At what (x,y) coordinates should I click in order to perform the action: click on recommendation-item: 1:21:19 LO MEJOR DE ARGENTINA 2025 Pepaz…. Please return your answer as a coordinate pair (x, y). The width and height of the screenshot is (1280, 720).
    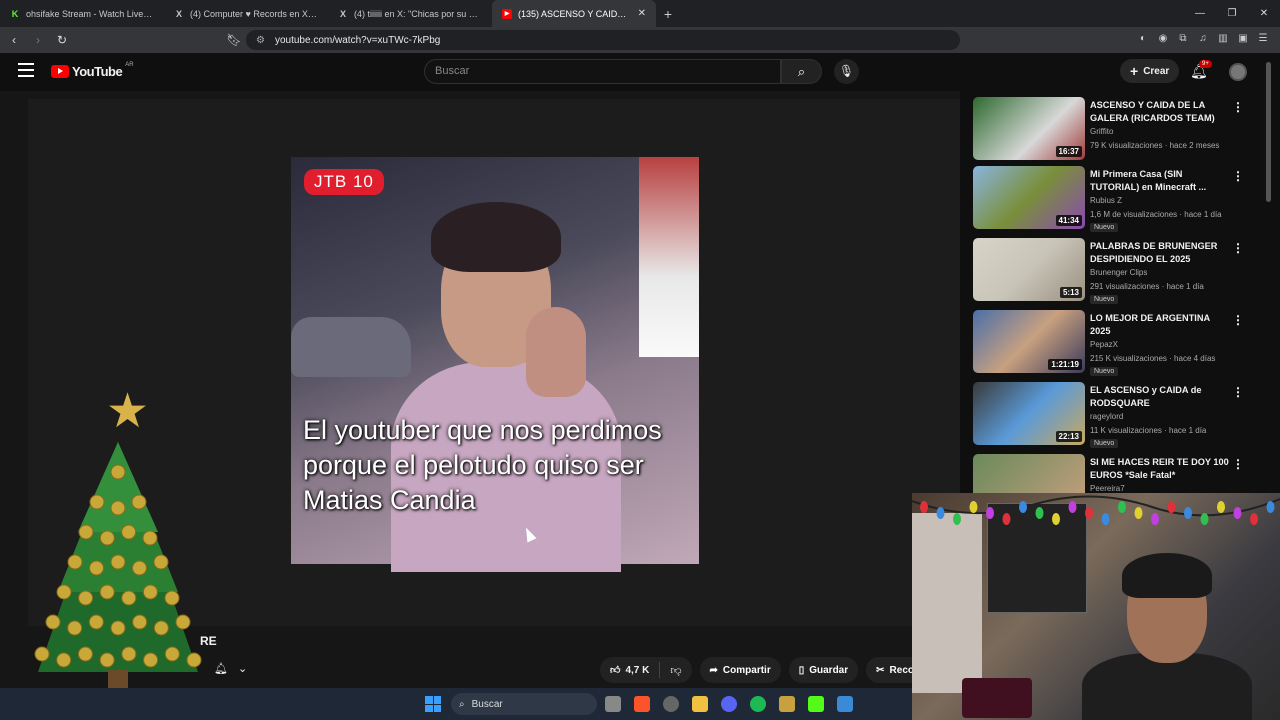
    Looking at the image, I should click on (1118, 343).